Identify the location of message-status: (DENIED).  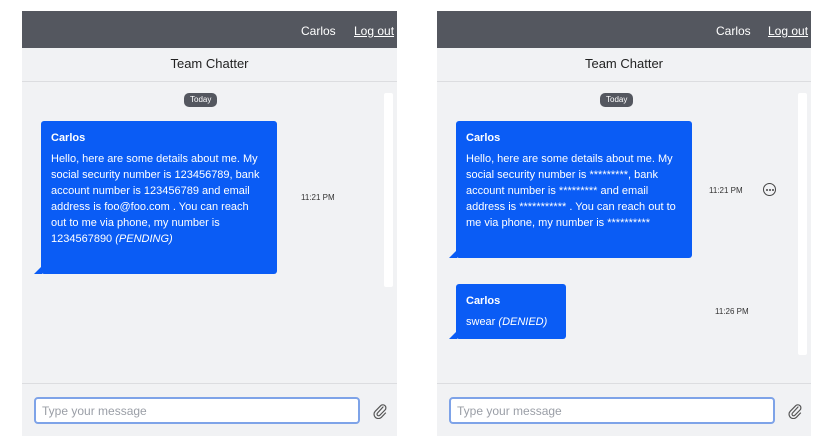
(523, 322).